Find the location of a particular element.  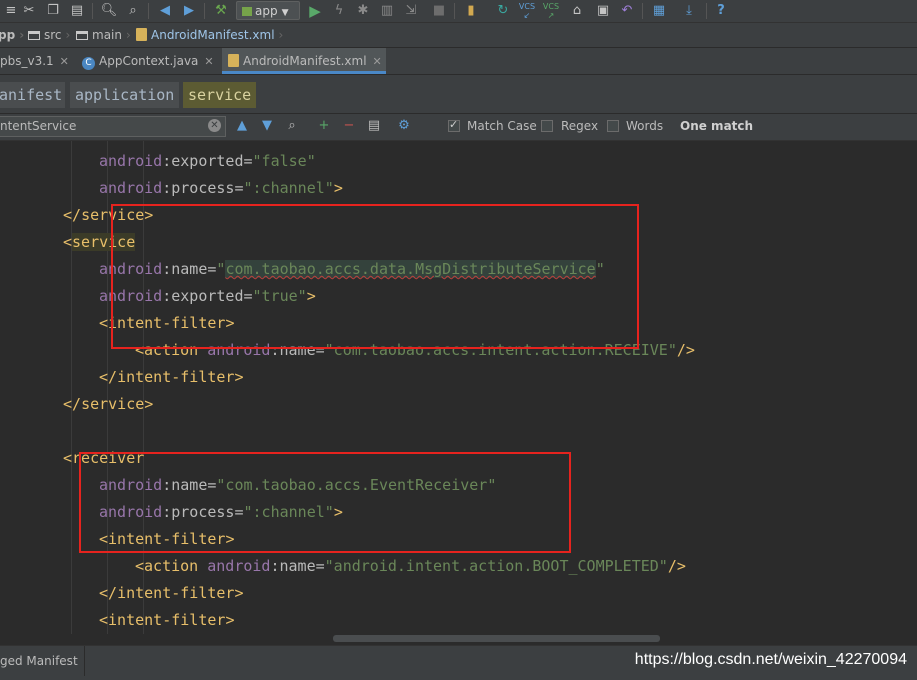

avd-icon: ▮ is located at coordinates (471, 11).